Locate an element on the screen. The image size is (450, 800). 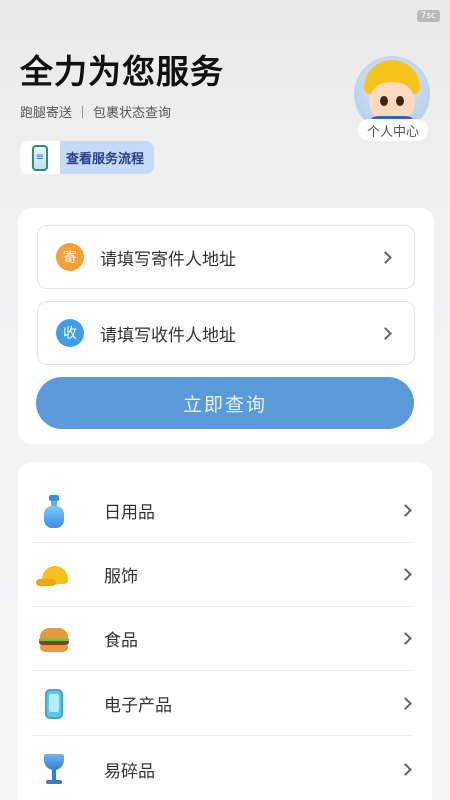
profile-center-button: 个人中心 is located at coordinates (393, 100).